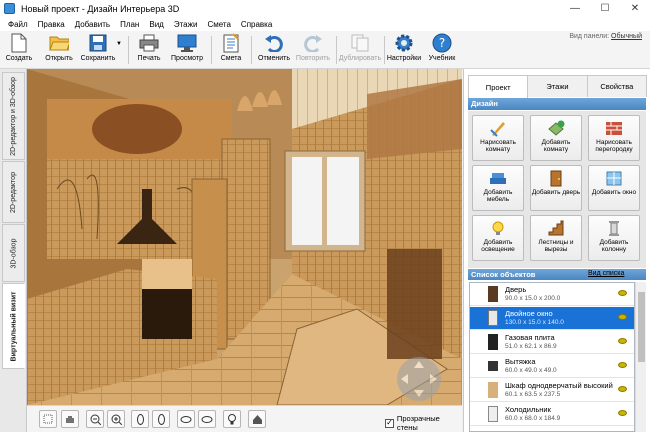 The height and width of the screenshot is (432, 650). What do you see at coordinates (557, 104) in the screenshot?
I see `design-section-header: Дизайн` at bounding box center [557, 104].